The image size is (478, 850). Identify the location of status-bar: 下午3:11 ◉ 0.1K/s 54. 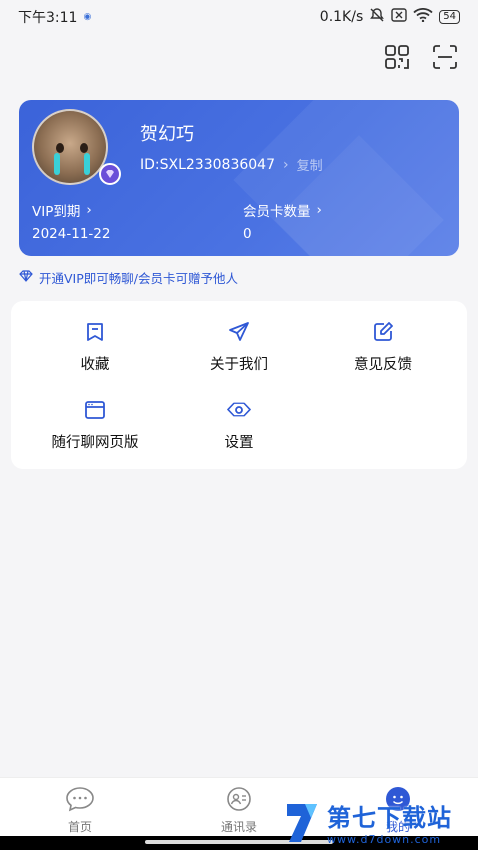
(239, 17).